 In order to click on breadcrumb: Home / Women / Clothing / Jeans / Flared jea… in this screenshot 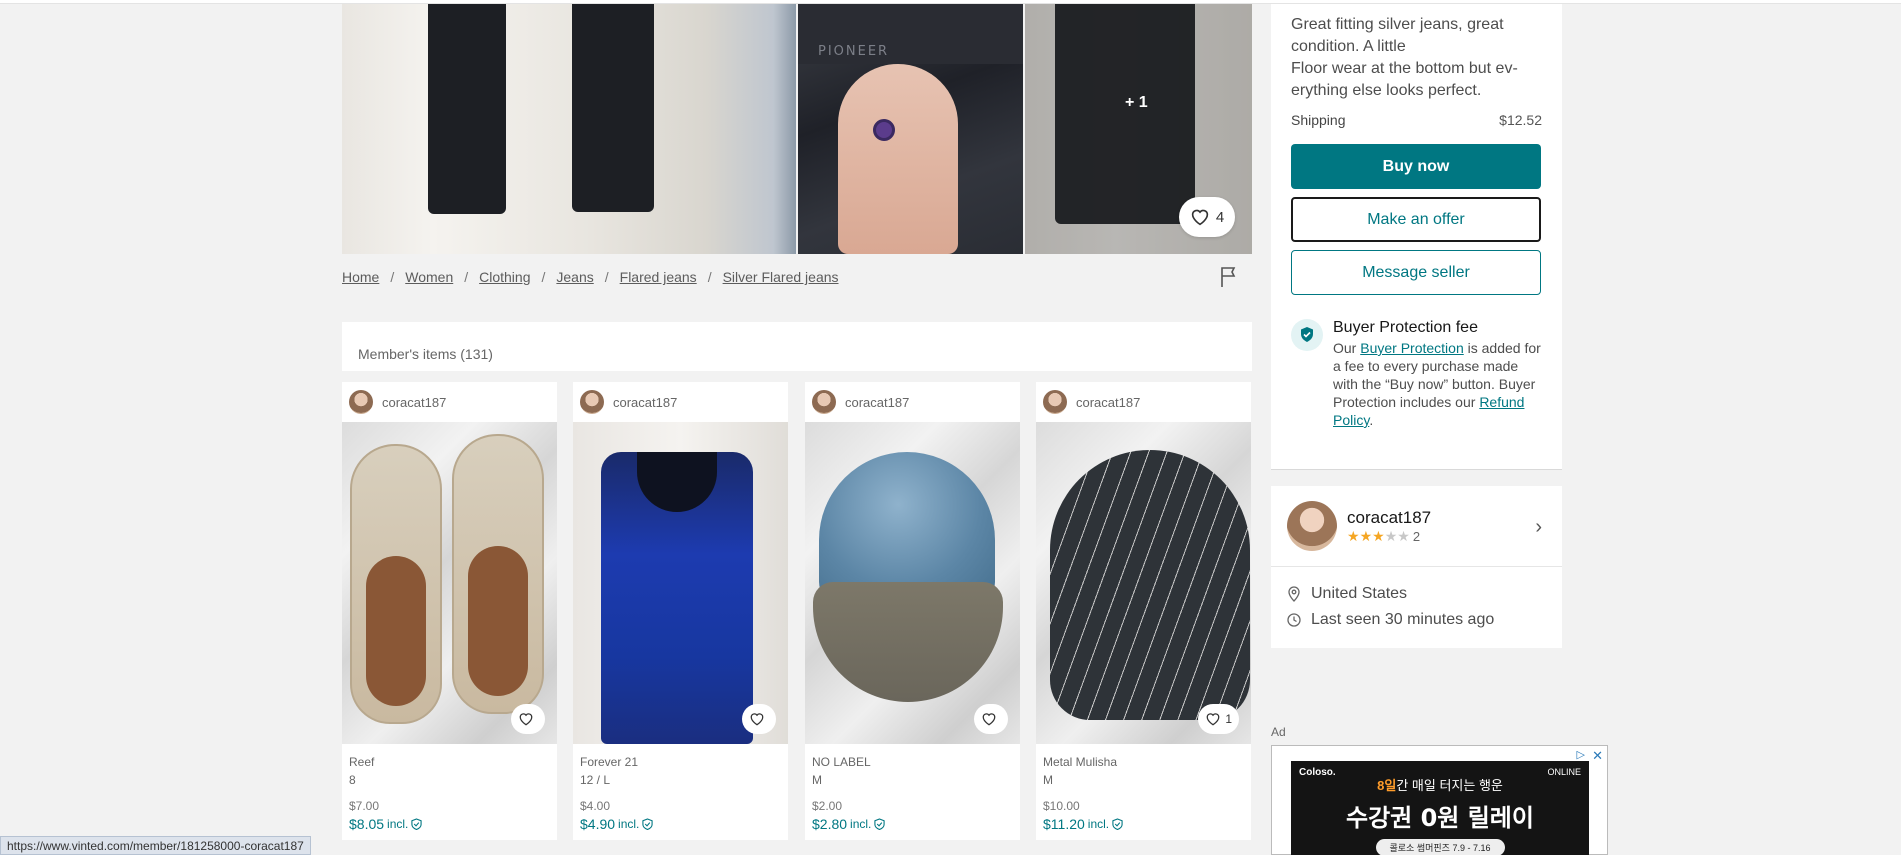, I will do `click(590, 277)`.